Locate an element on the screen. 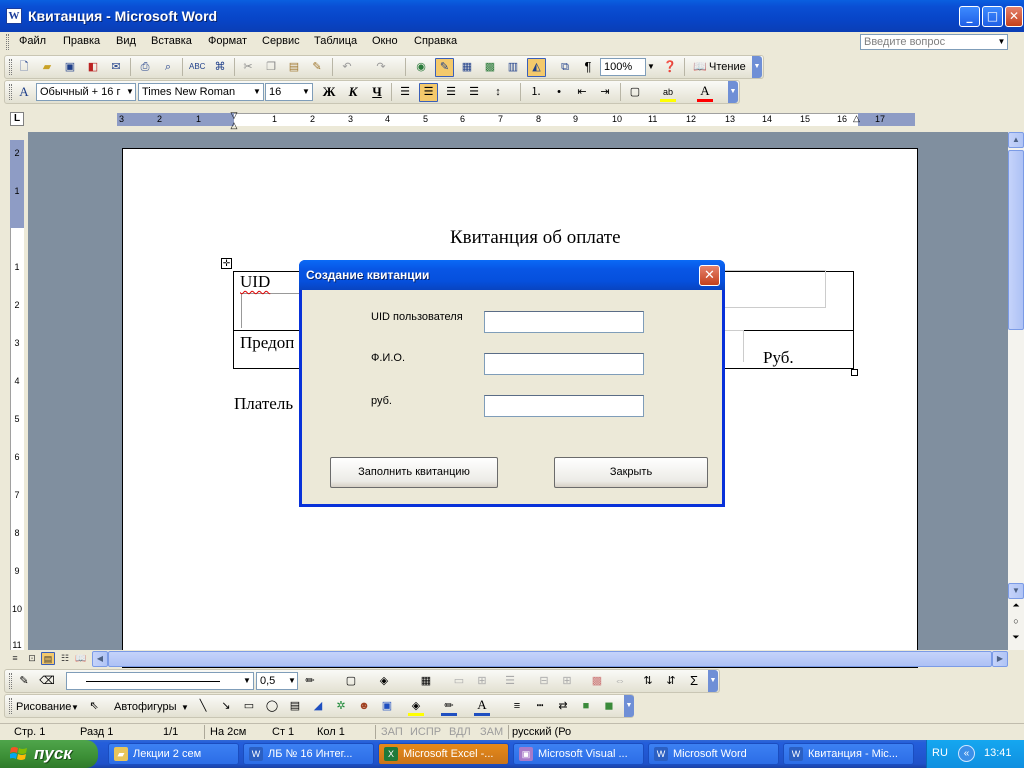 The height and width of the screenshot is (768, 1024). merge-cells-icon: ▭ is located at coordinates (459, 681).